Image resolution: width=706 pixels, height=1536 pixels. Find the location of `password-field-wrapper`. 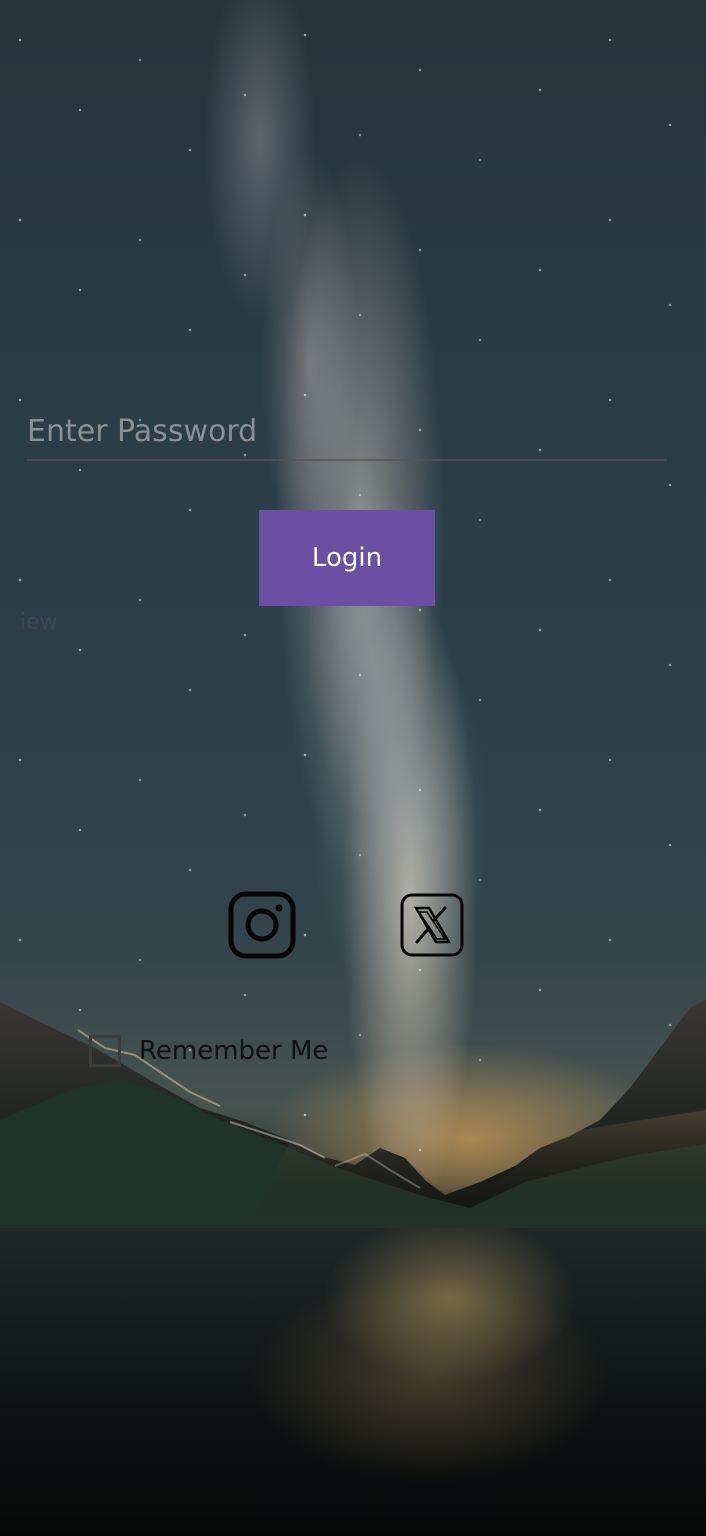

password-field-wrapper is located at coordinates (347, 432).